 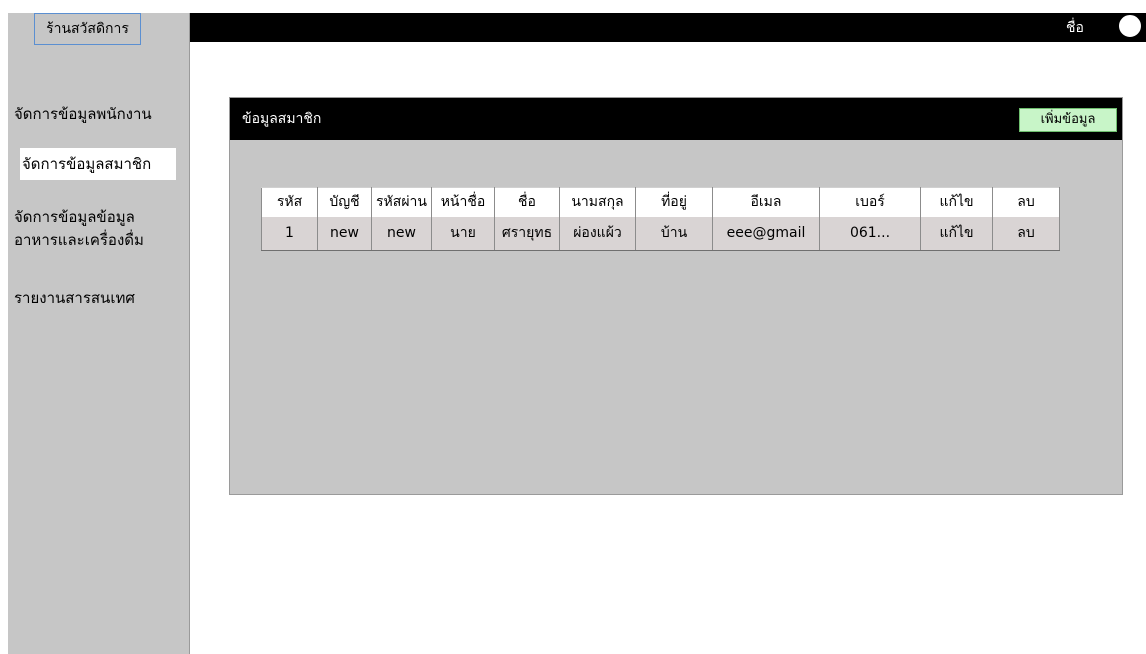 What do you see at coordinates (463, 202) in the screenshot?
I see `column-header-prefix: หน้าชื่อ` at bounding box center [463, 202].